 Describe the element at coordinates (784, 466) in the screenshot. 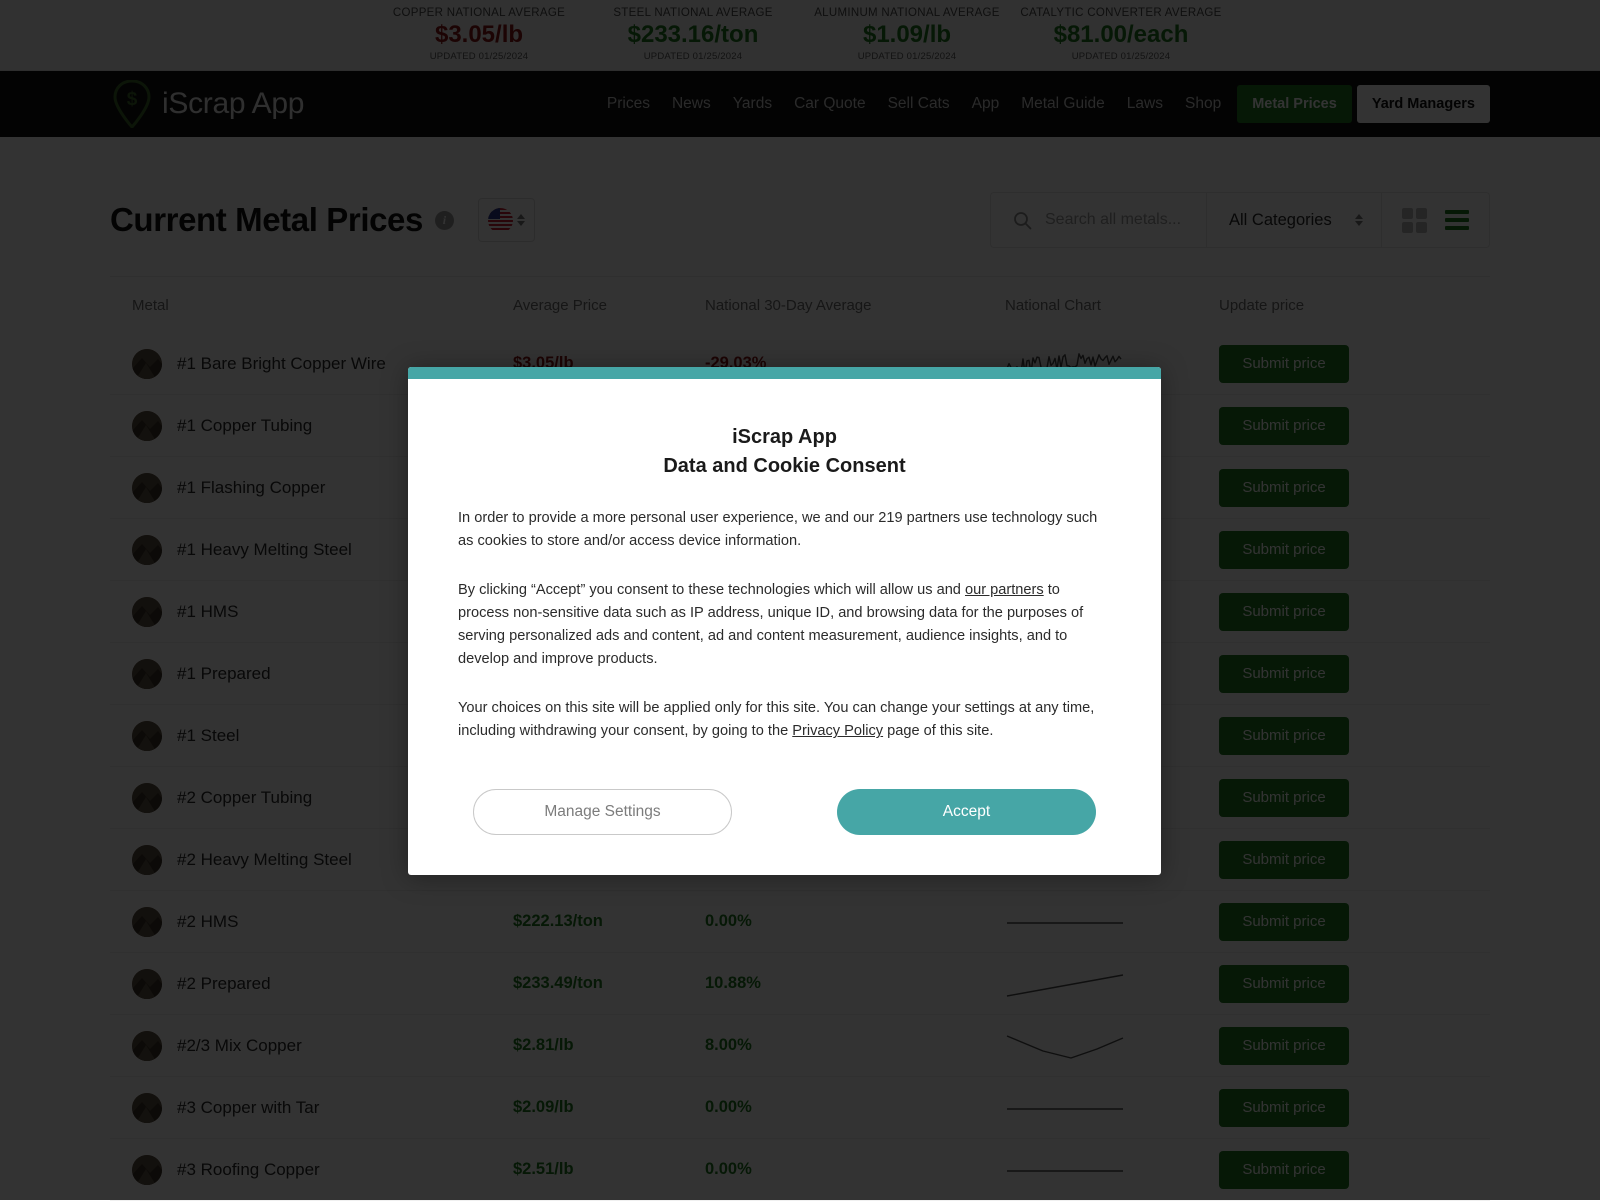

I see `dialog-title-line2: Data and Cookie Consent` at that location.